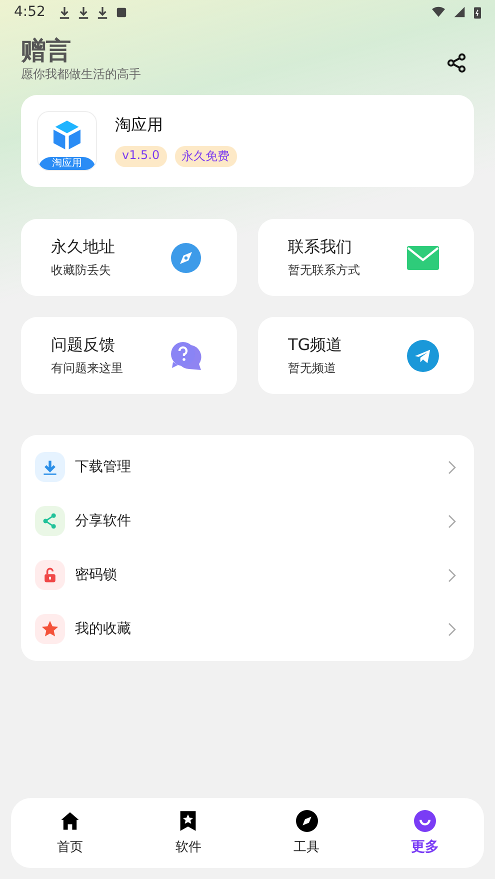 Image resolution: width=495 pixels, height=879 pixels. Describe the element at coordinates (247, 521) in the screenshot. I see `menu-item: 分享软件` at that location.